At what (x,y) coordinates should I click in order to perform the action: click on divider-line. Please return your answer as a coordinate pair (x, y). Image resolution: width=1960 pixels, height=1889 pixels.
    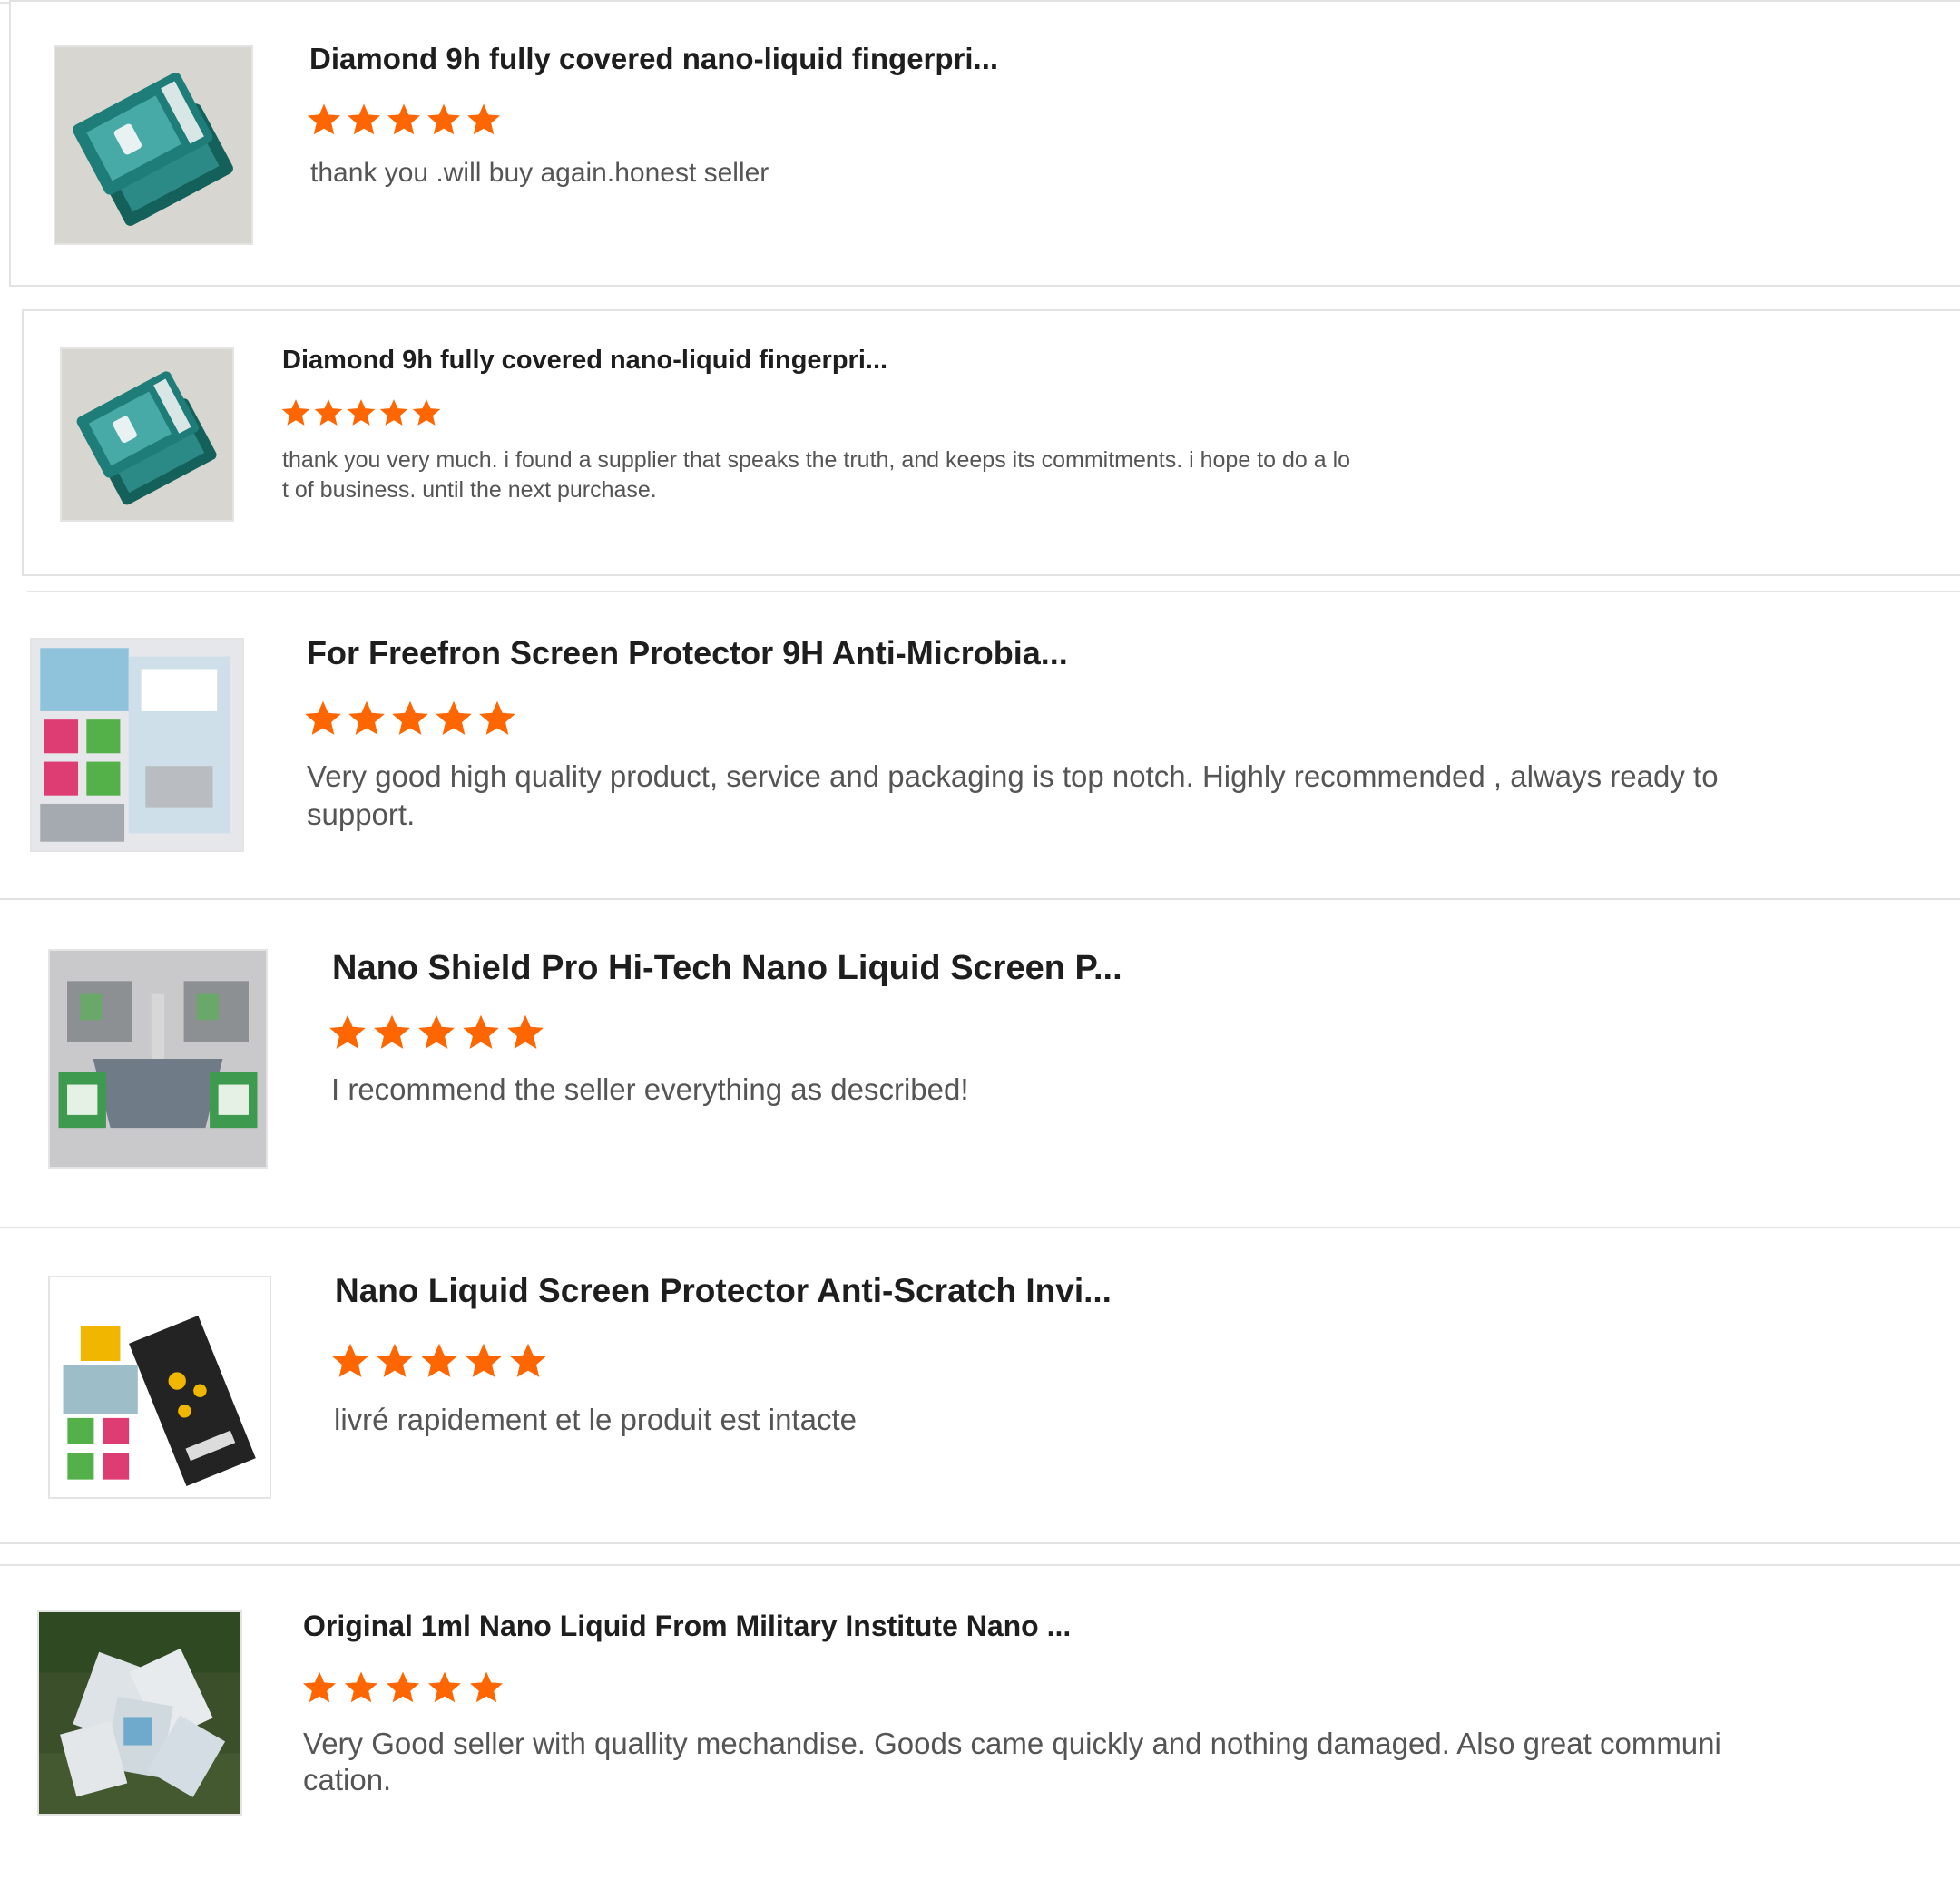
    Looking at the image, I should click on (993, 591).